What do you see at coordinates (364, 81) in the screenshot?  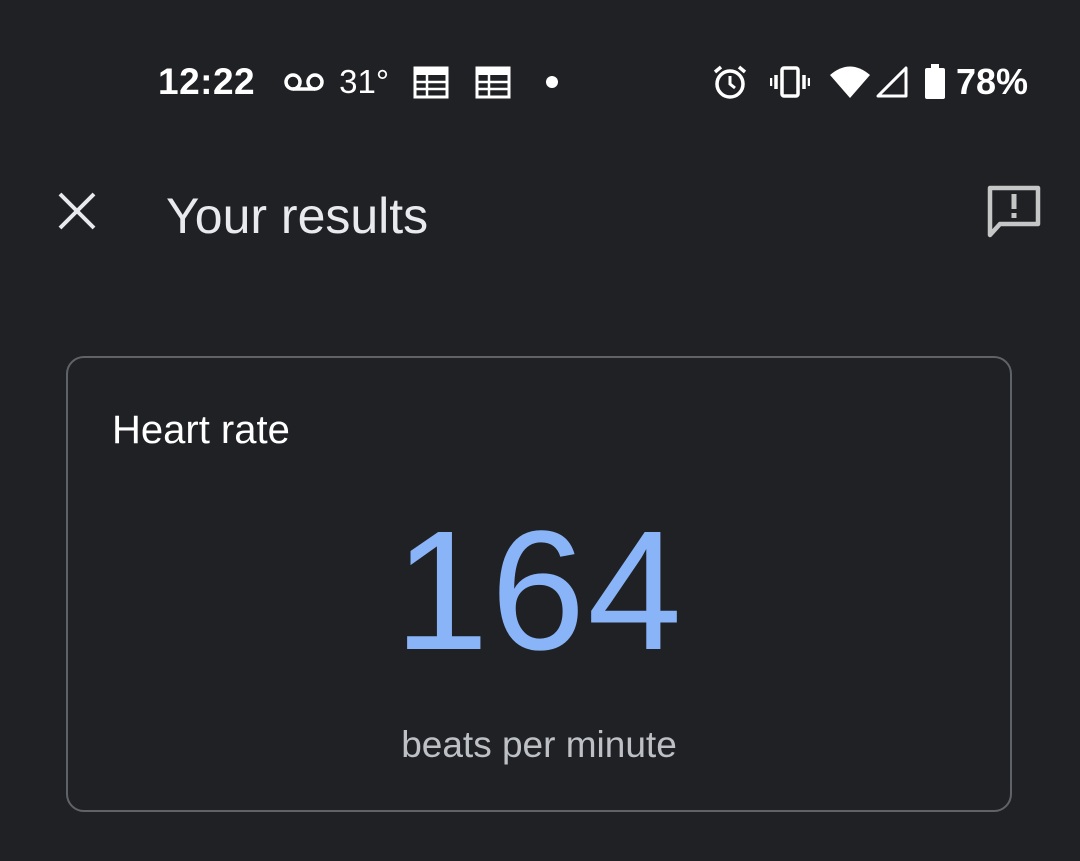 I see `status-temperature: 31°` at bounding box center [364, 81].